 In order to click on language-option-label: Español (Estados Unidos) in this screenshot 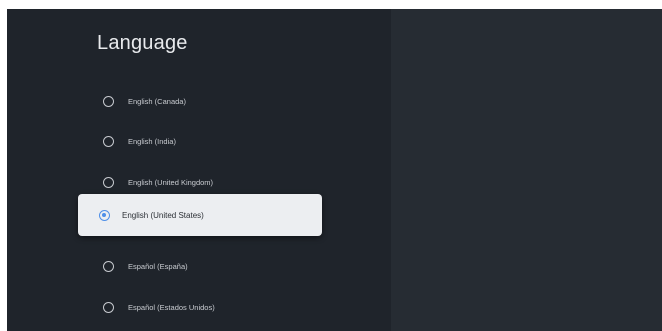, I will do `click(171, 307)`.